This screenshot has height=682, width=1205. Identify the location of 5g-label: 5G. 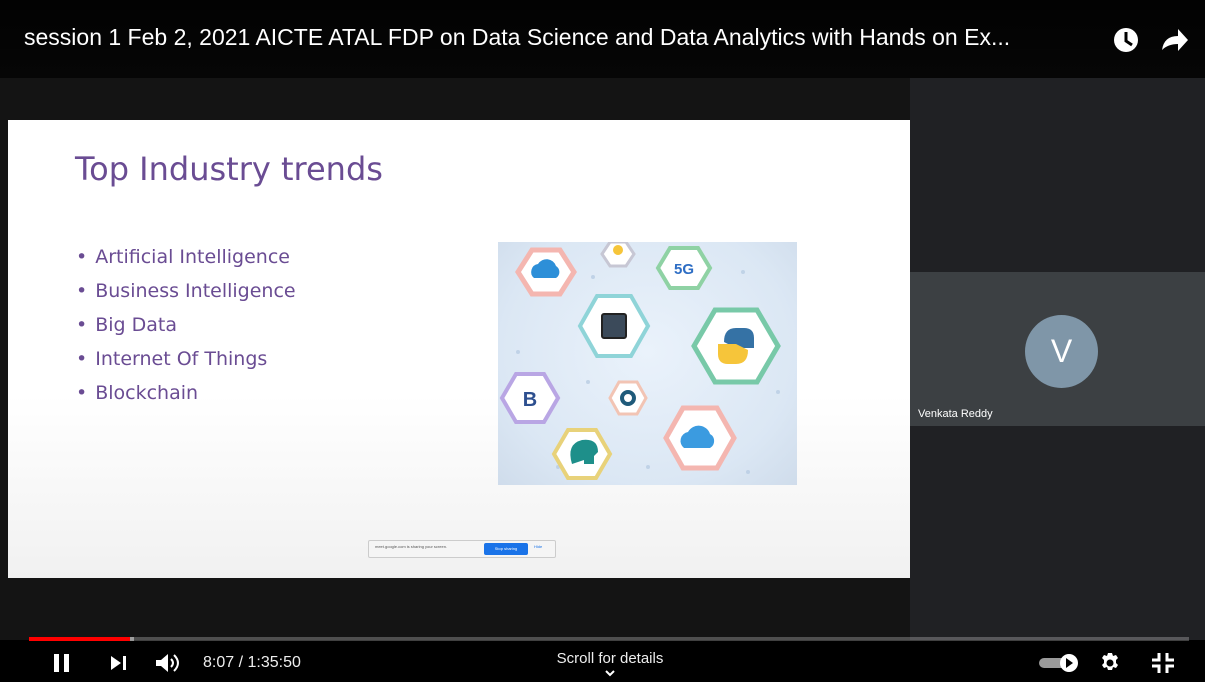
(684, 269).